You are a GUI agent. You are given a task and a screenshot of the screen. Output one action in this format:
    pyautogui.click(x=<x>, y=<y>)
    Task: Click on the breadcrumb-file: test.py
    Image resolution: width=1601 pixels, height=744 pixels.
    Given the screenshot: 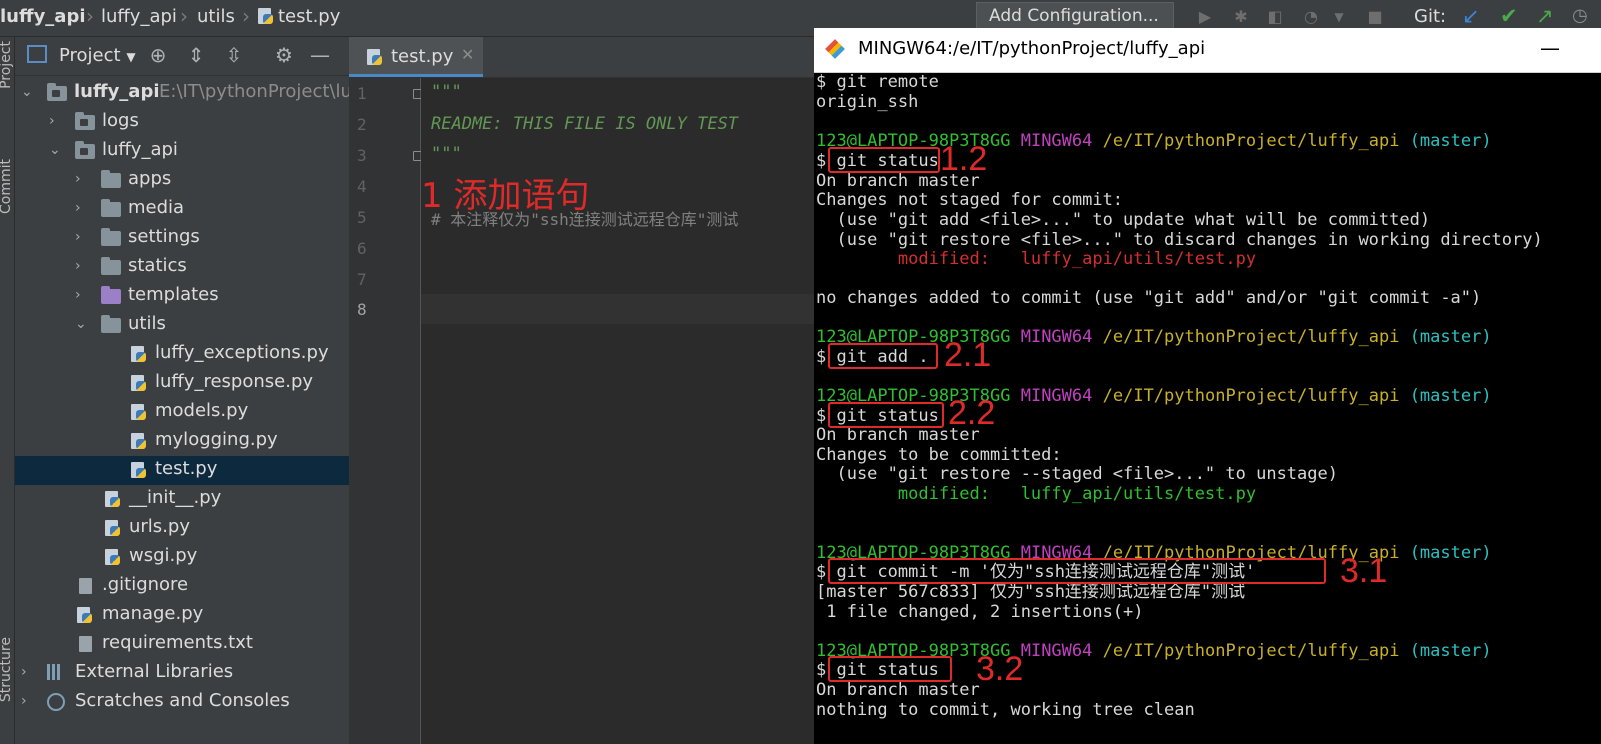 What is the action you would take?
    pyautogui.click(x=299, y=16)
    